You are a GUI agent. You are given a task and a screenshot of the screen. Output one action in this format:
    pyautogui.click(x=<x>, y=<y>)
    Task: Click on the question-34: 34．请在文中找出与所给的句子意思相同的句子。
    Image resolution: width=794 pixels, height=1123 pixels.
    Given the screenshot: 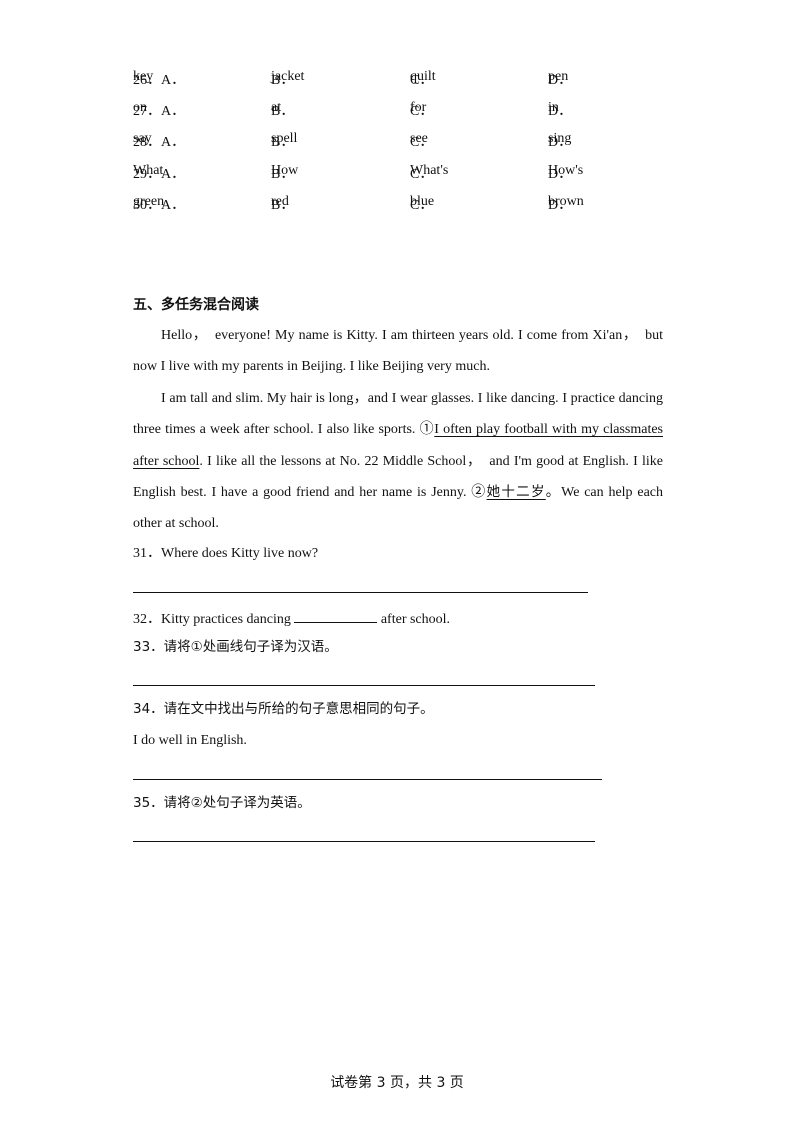 What is the action you would take?
    pyautogui.click(x=283, y=709)
    